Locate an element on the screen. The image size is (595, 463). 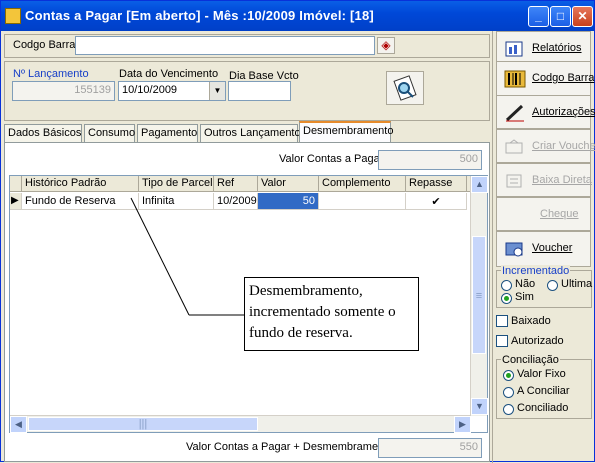
radio-conciliado-label: Conciliado is located at coordinates (543, 408).